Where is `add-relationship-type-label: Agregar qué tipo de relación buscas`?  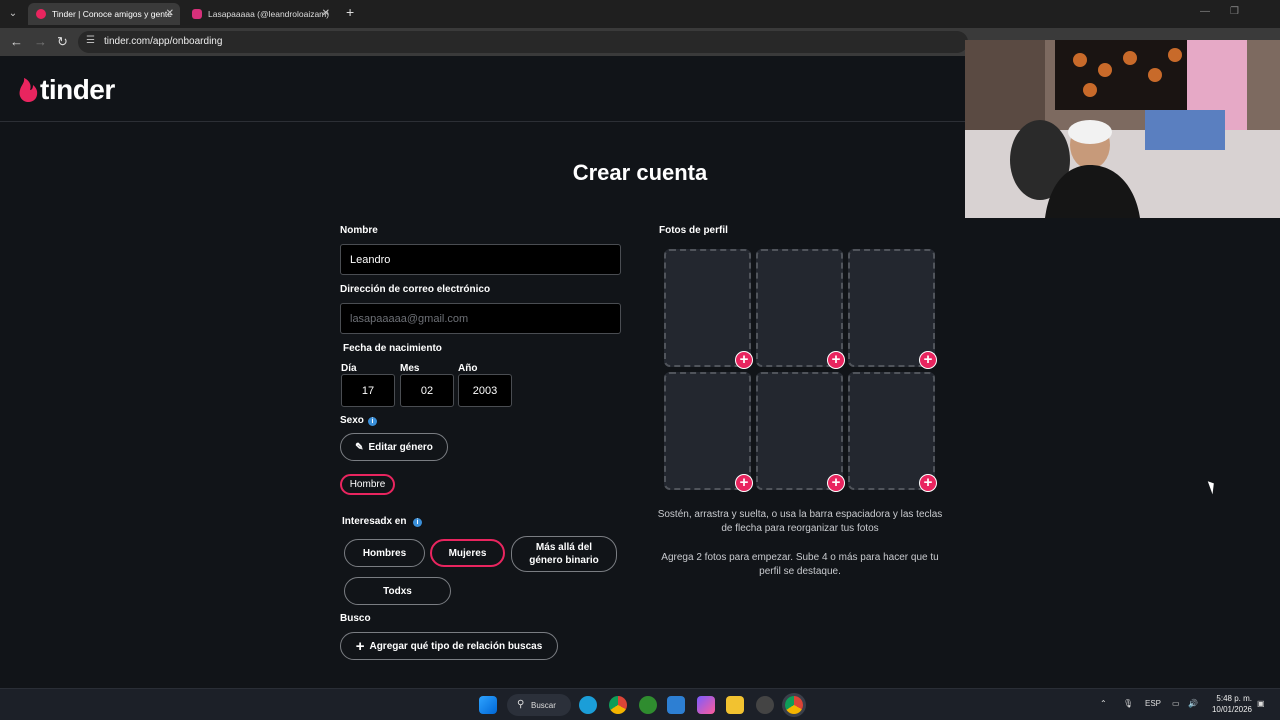 add-relationship-type-label: Agregar qué tipo de relación buscas is located at coordinates (456, 646).